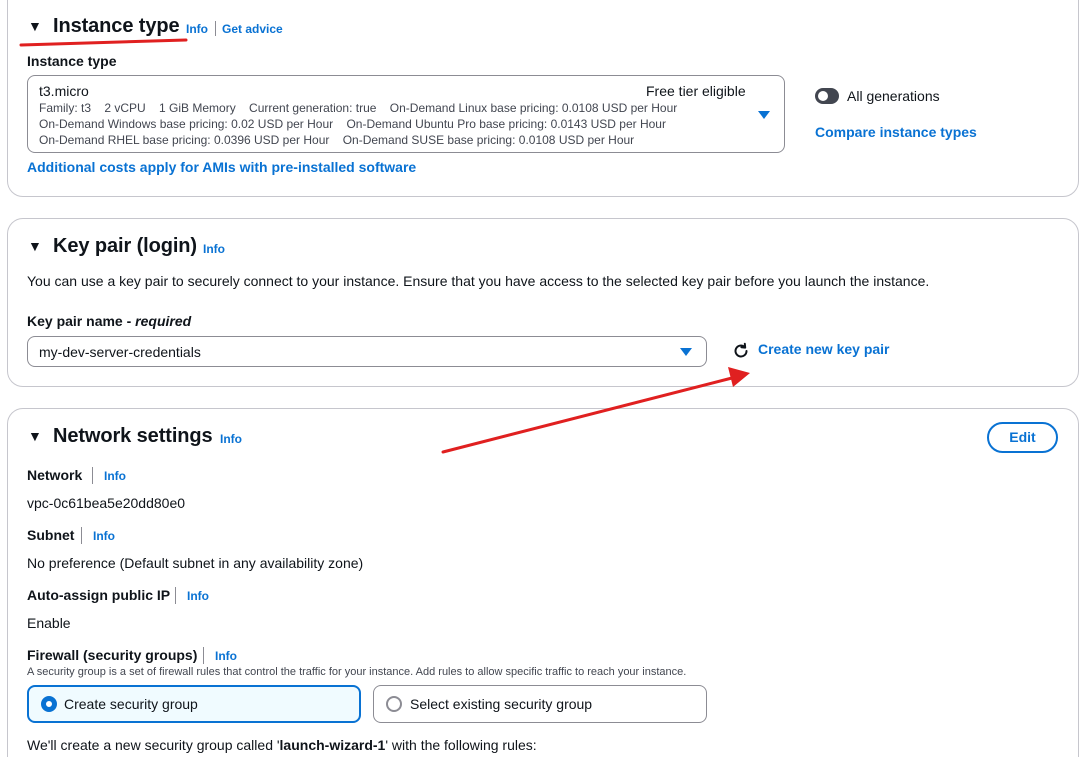 Image resolution: width=1092 pixels, height=757 pixels. I want to click on key-pair-select: my-dev-server-credentials, so click(367, 351).